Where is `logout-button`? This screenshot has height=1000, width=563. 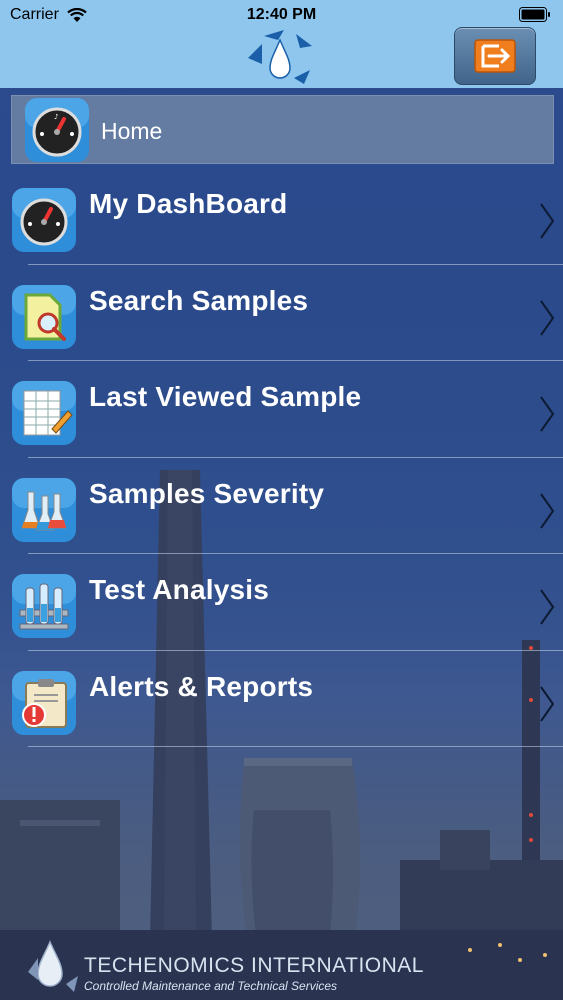 logout-button is located at coordinates (495, 56).